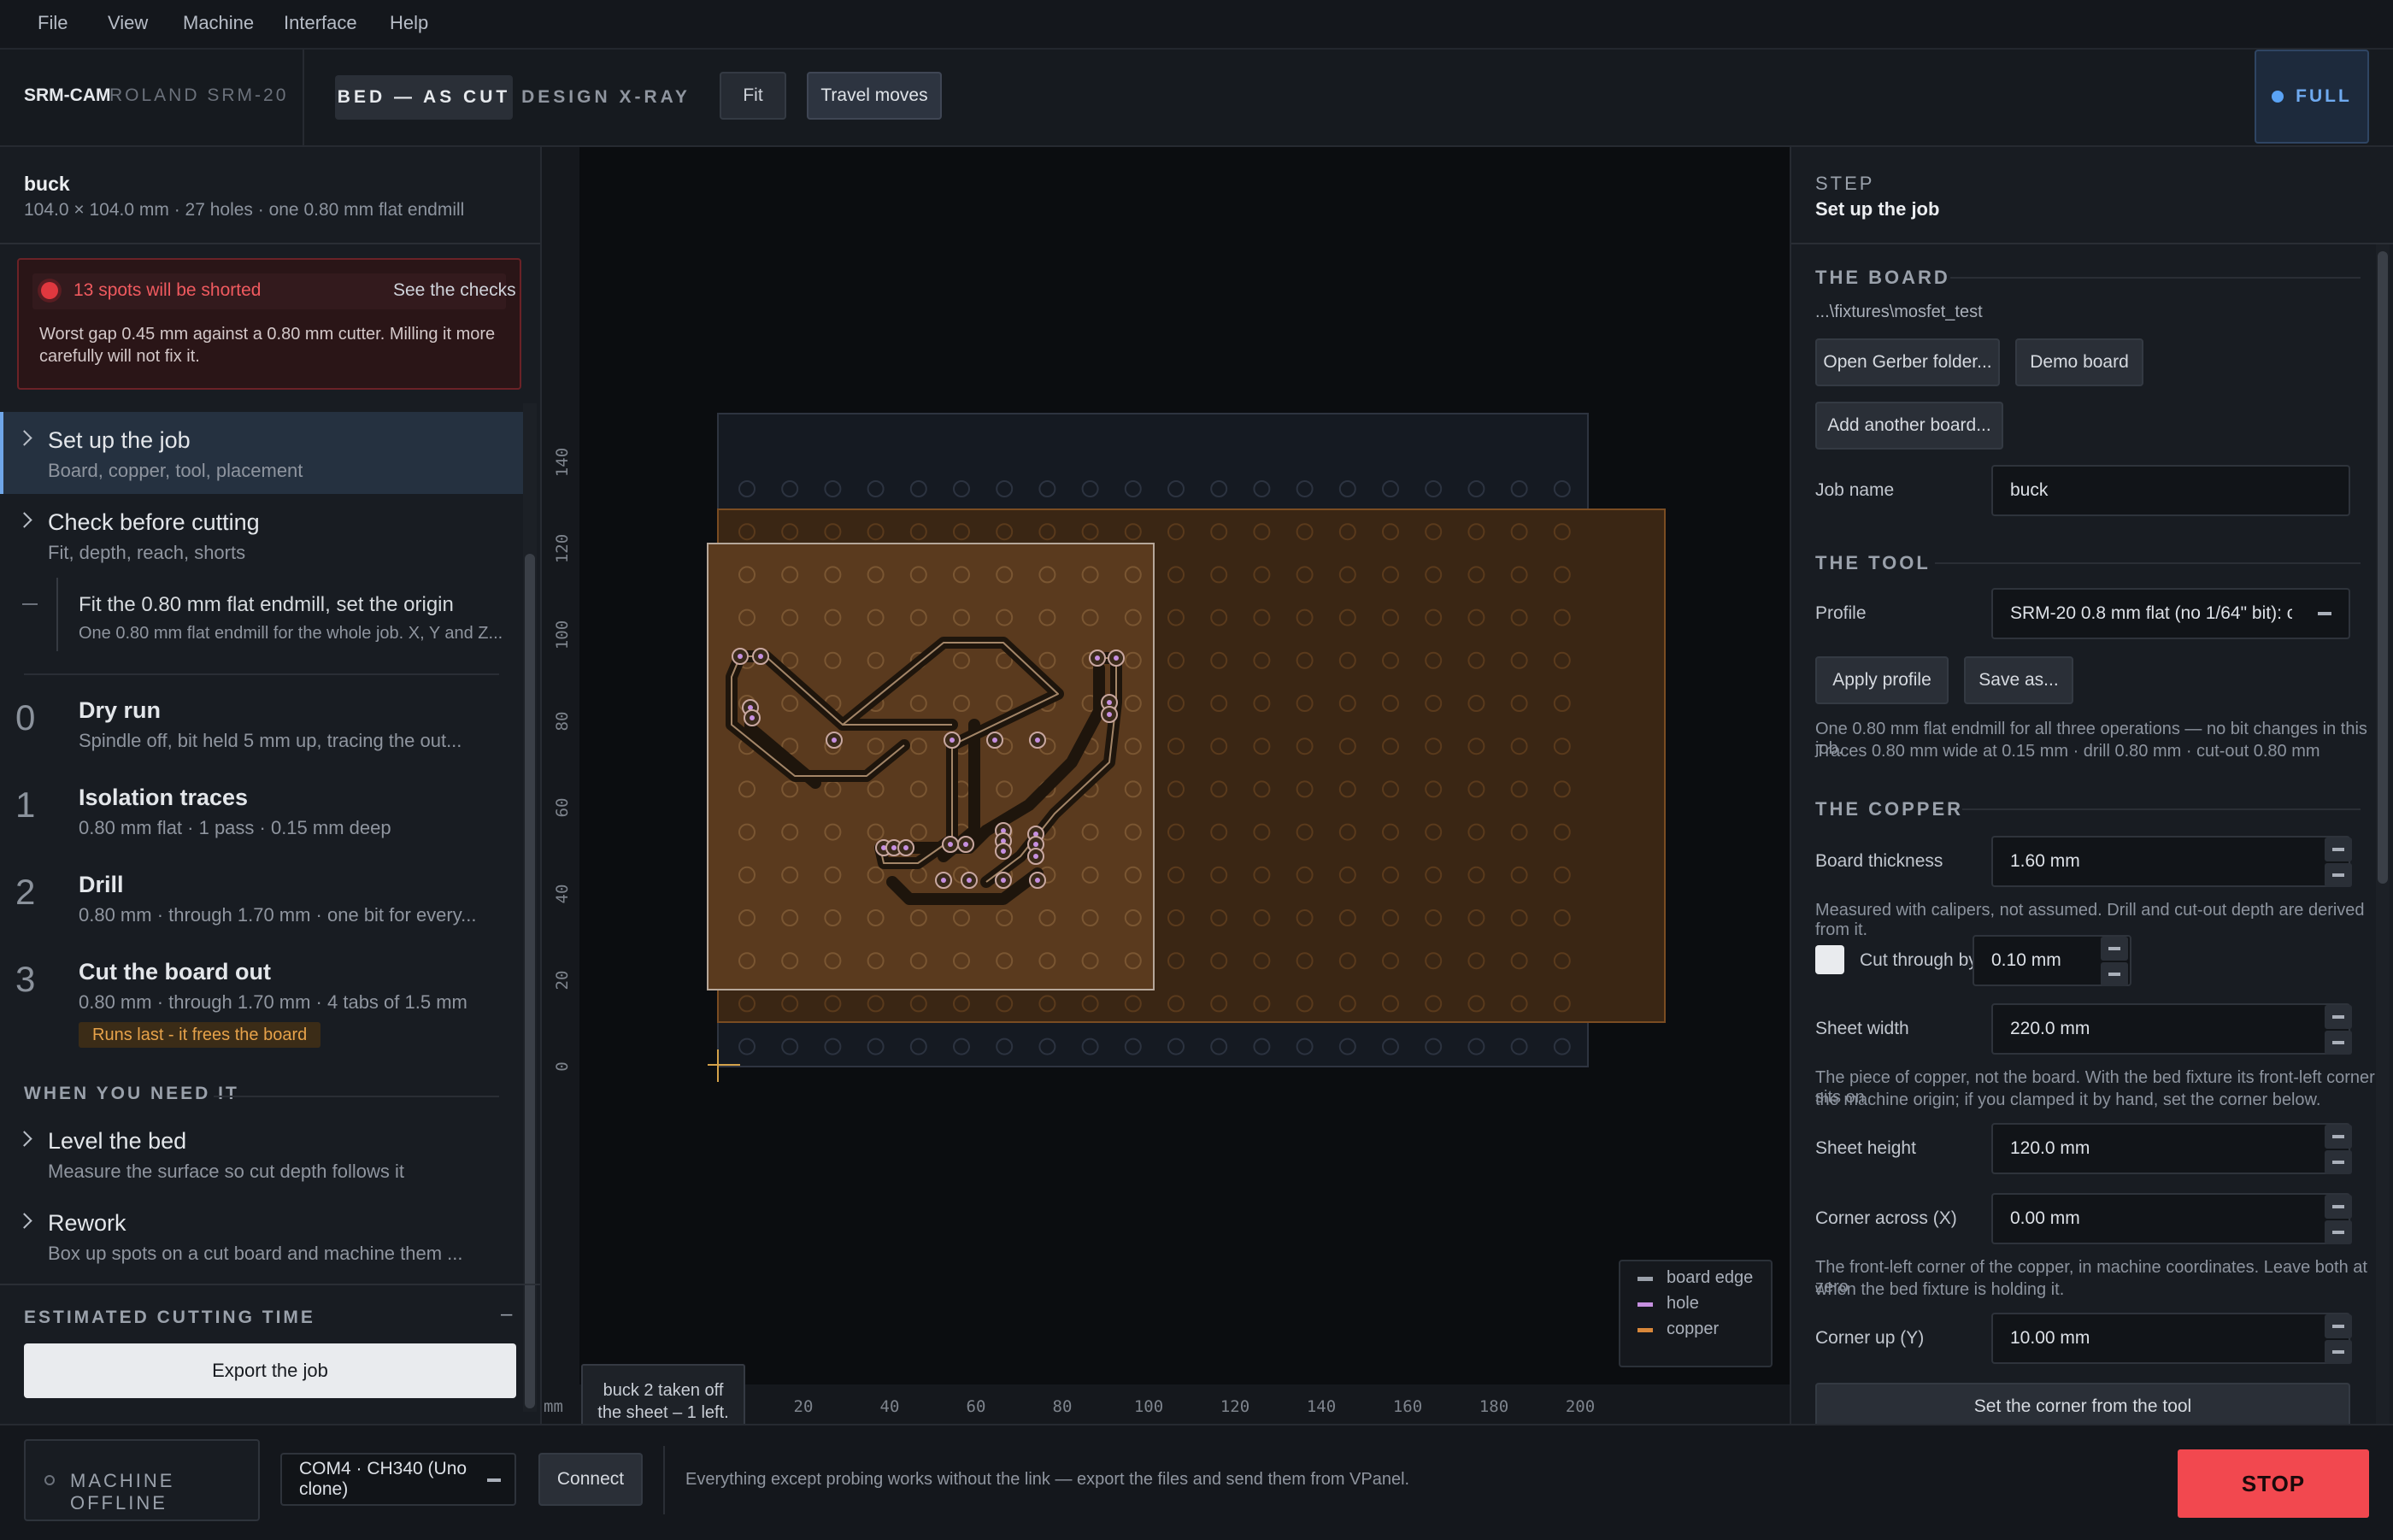 This screenshot has height=1540, width=2393. Describe the element at coordinates (2339, 875) in the screenshot. I see `thickness-decrement` at that location.